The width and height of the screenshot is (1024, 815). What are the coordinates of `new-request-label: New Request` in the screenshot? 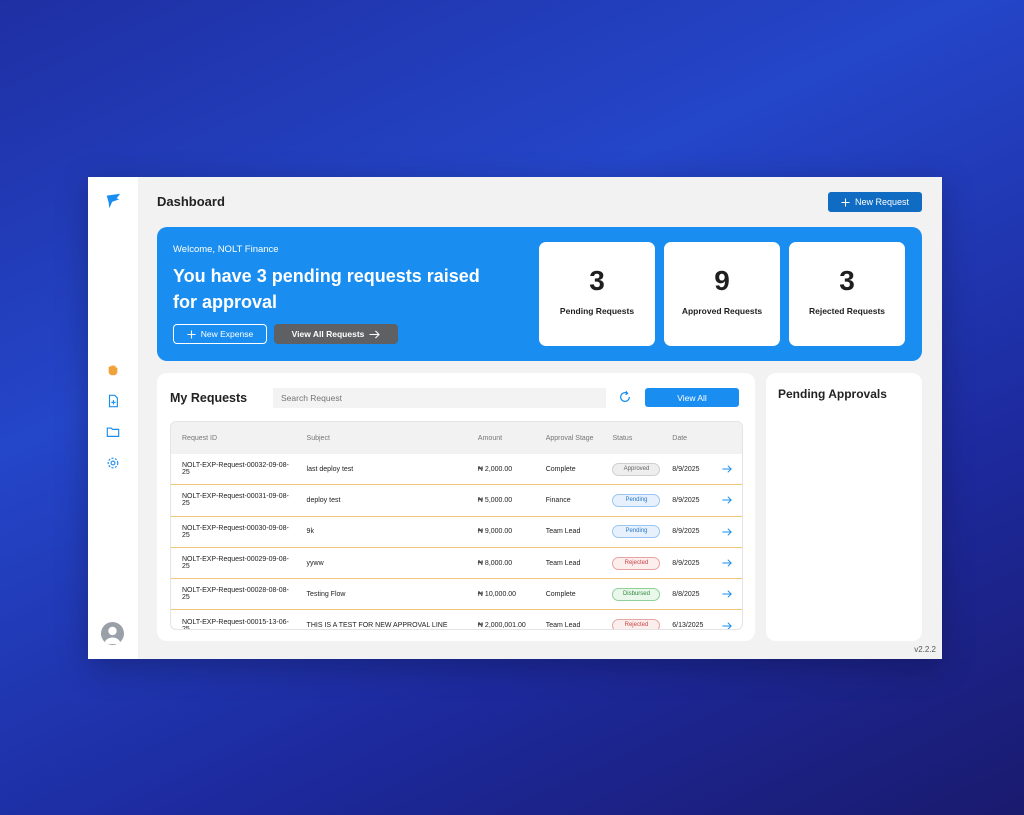 It's located at (882, 202).